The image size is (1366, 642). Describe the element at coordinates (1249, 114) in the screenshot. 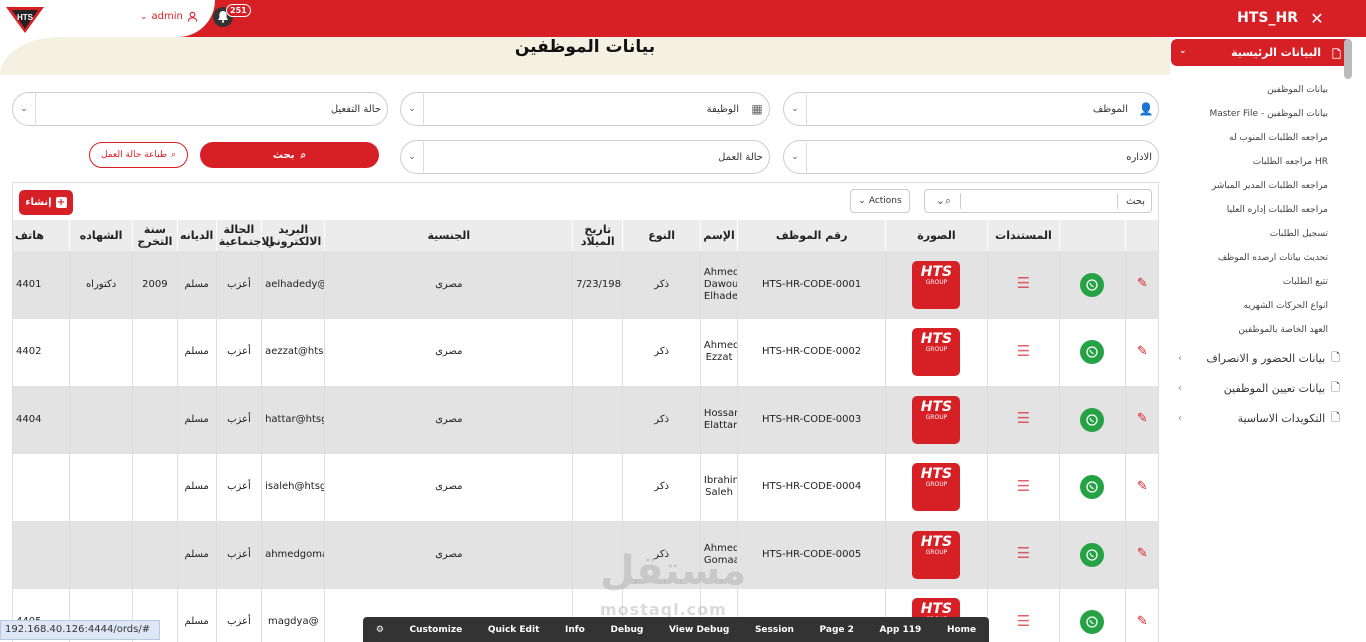

I see `sidebar-item: Master File - بيانات الموظفين` at that location.